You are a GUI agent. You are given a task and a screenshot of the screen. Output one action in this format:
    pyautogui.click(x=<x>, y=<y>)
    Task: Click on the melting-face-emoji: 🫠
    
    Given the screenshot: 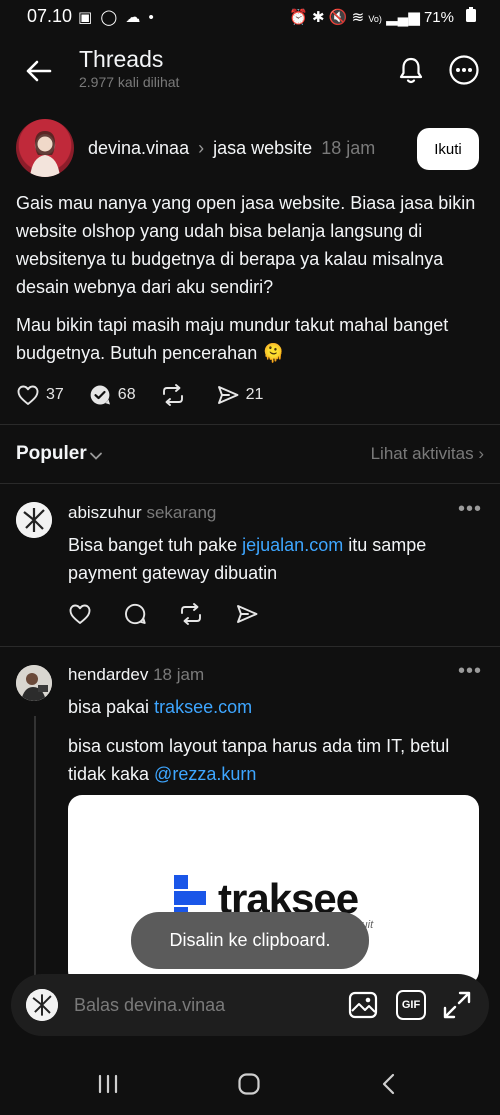 What is the action you would take?
    pyautogui.click(x=273, y=353)
    